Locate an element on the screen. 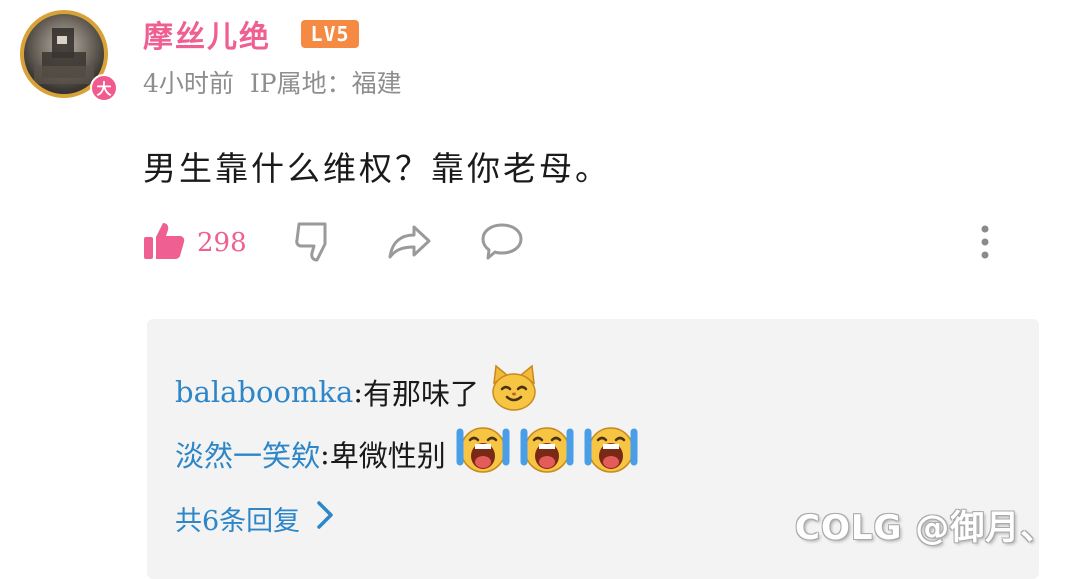 Image resolution: width=1080 pixels, height=579 pixels. reply-button is located at coordinates (502, 243).